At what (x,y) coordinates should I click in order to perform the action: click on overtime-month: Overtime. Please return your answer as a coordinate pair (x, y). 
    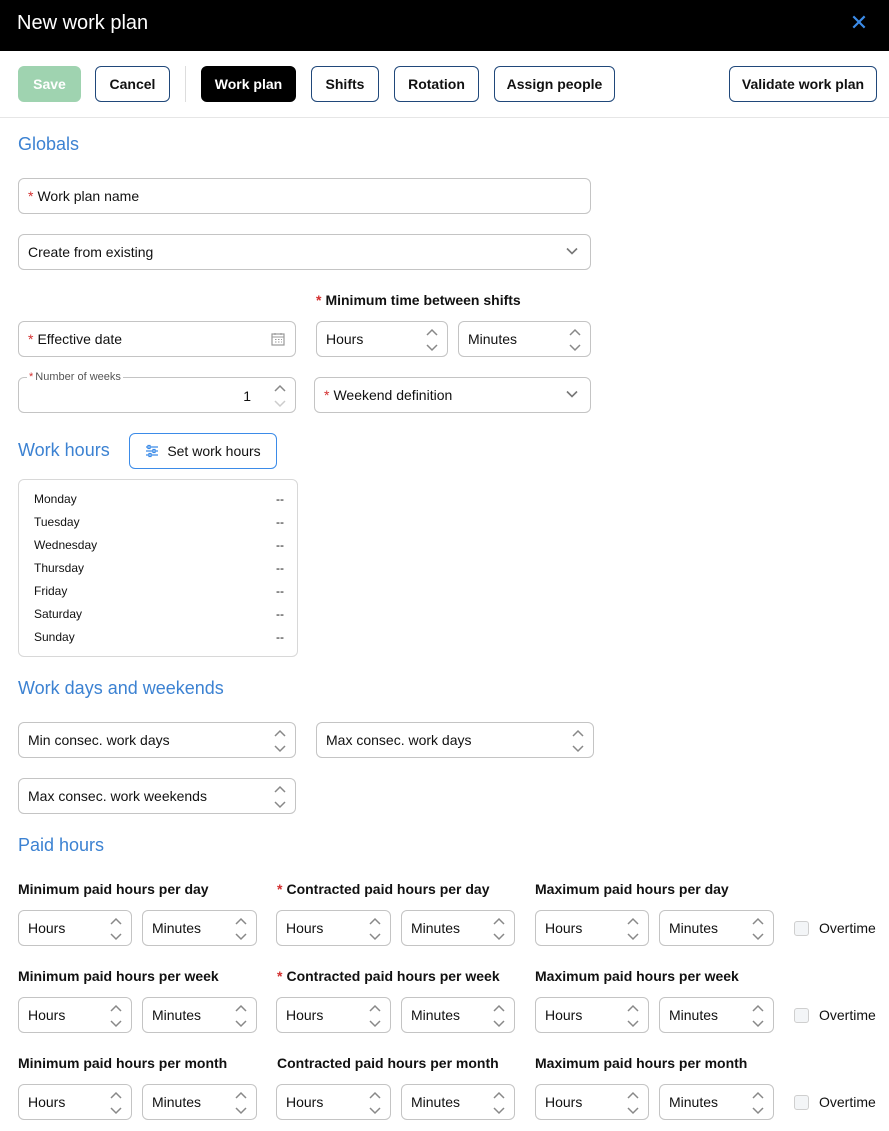
    Looking at the image, I should click on (835, 1102).